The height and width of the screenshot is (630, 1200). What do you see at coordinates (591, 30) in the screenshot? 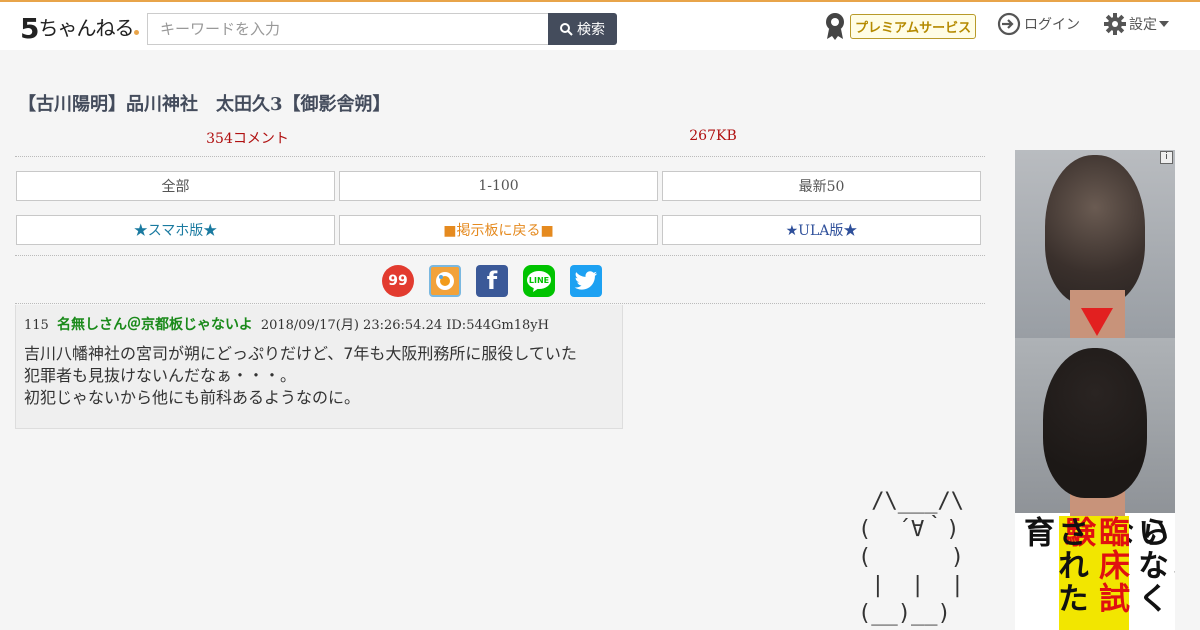
I see `search-button-label: 検索` at bounding box center [591, 30].